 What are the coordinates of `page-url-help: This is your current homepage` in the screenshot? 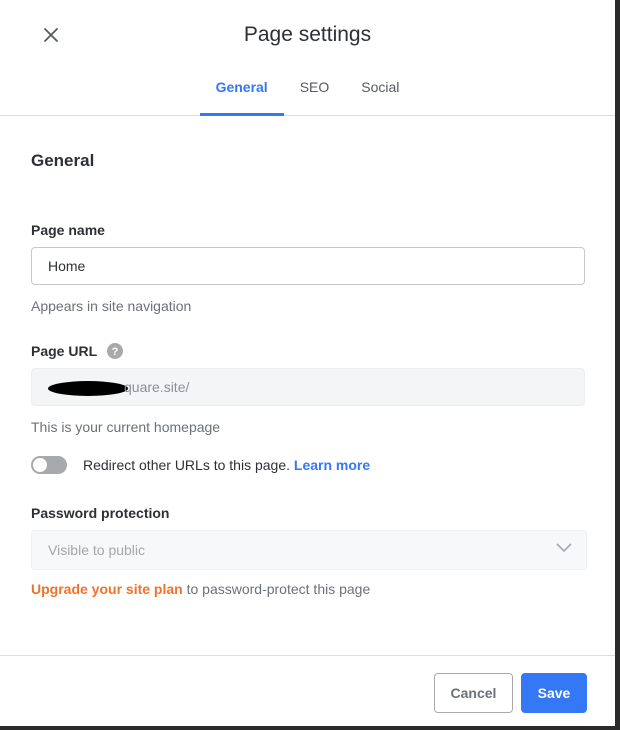 It's located at (126, 427).